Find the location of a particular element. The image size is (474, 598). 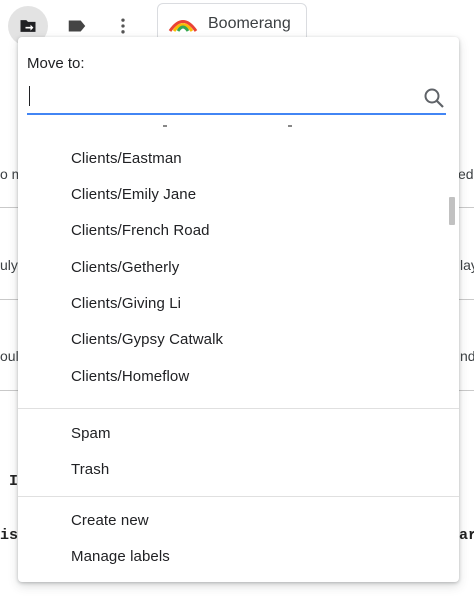

folder-item: Clients/Gypsy Catwalk is located at coordinates (147, 340).